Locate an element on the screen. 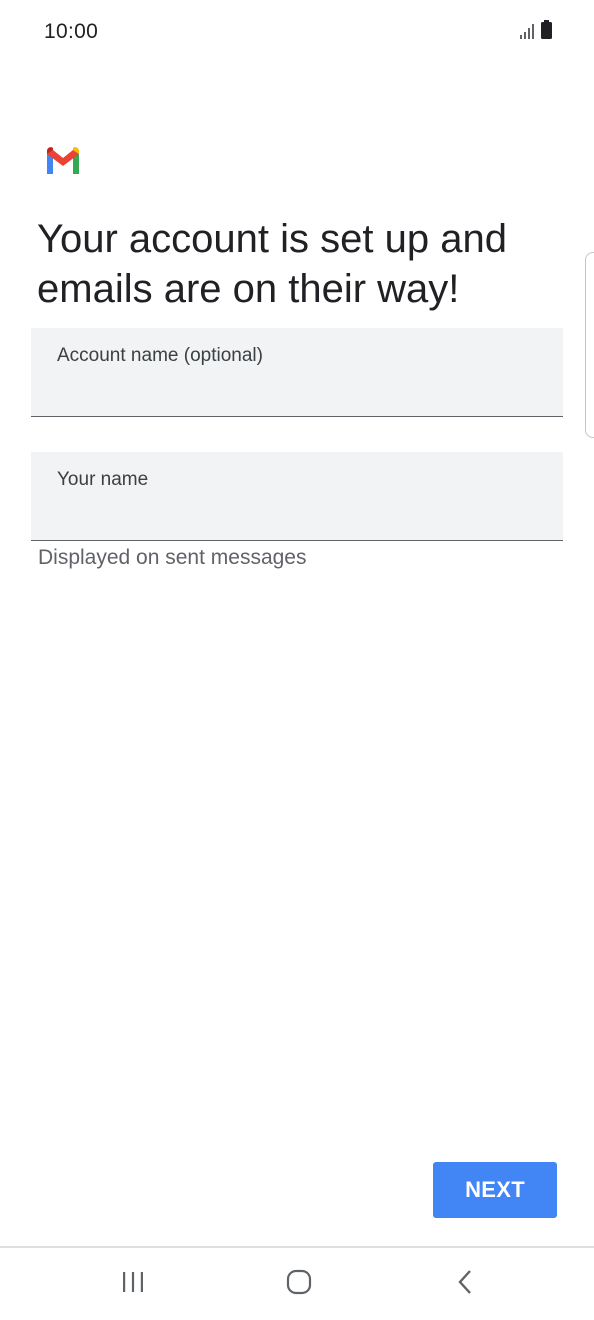 Image resolution: width=594 pixels, height=1320 pixels. battery-icon is located at coordinates (546, 32).